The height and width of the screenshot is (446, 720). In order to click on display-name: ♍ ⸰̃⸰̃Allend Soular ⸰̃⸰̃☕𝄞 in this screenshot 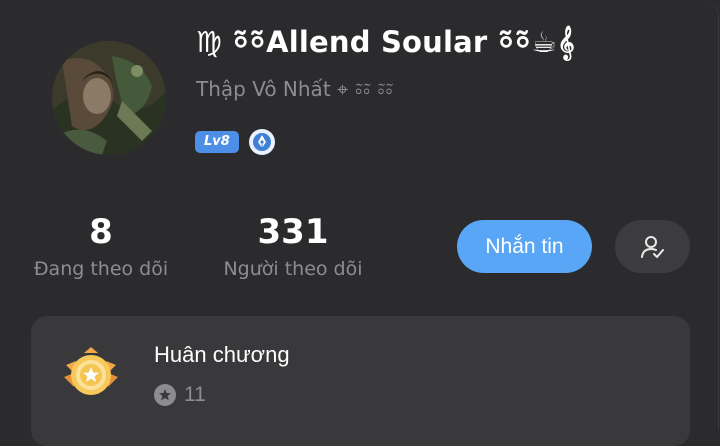, I will do `click(385, 42)`.